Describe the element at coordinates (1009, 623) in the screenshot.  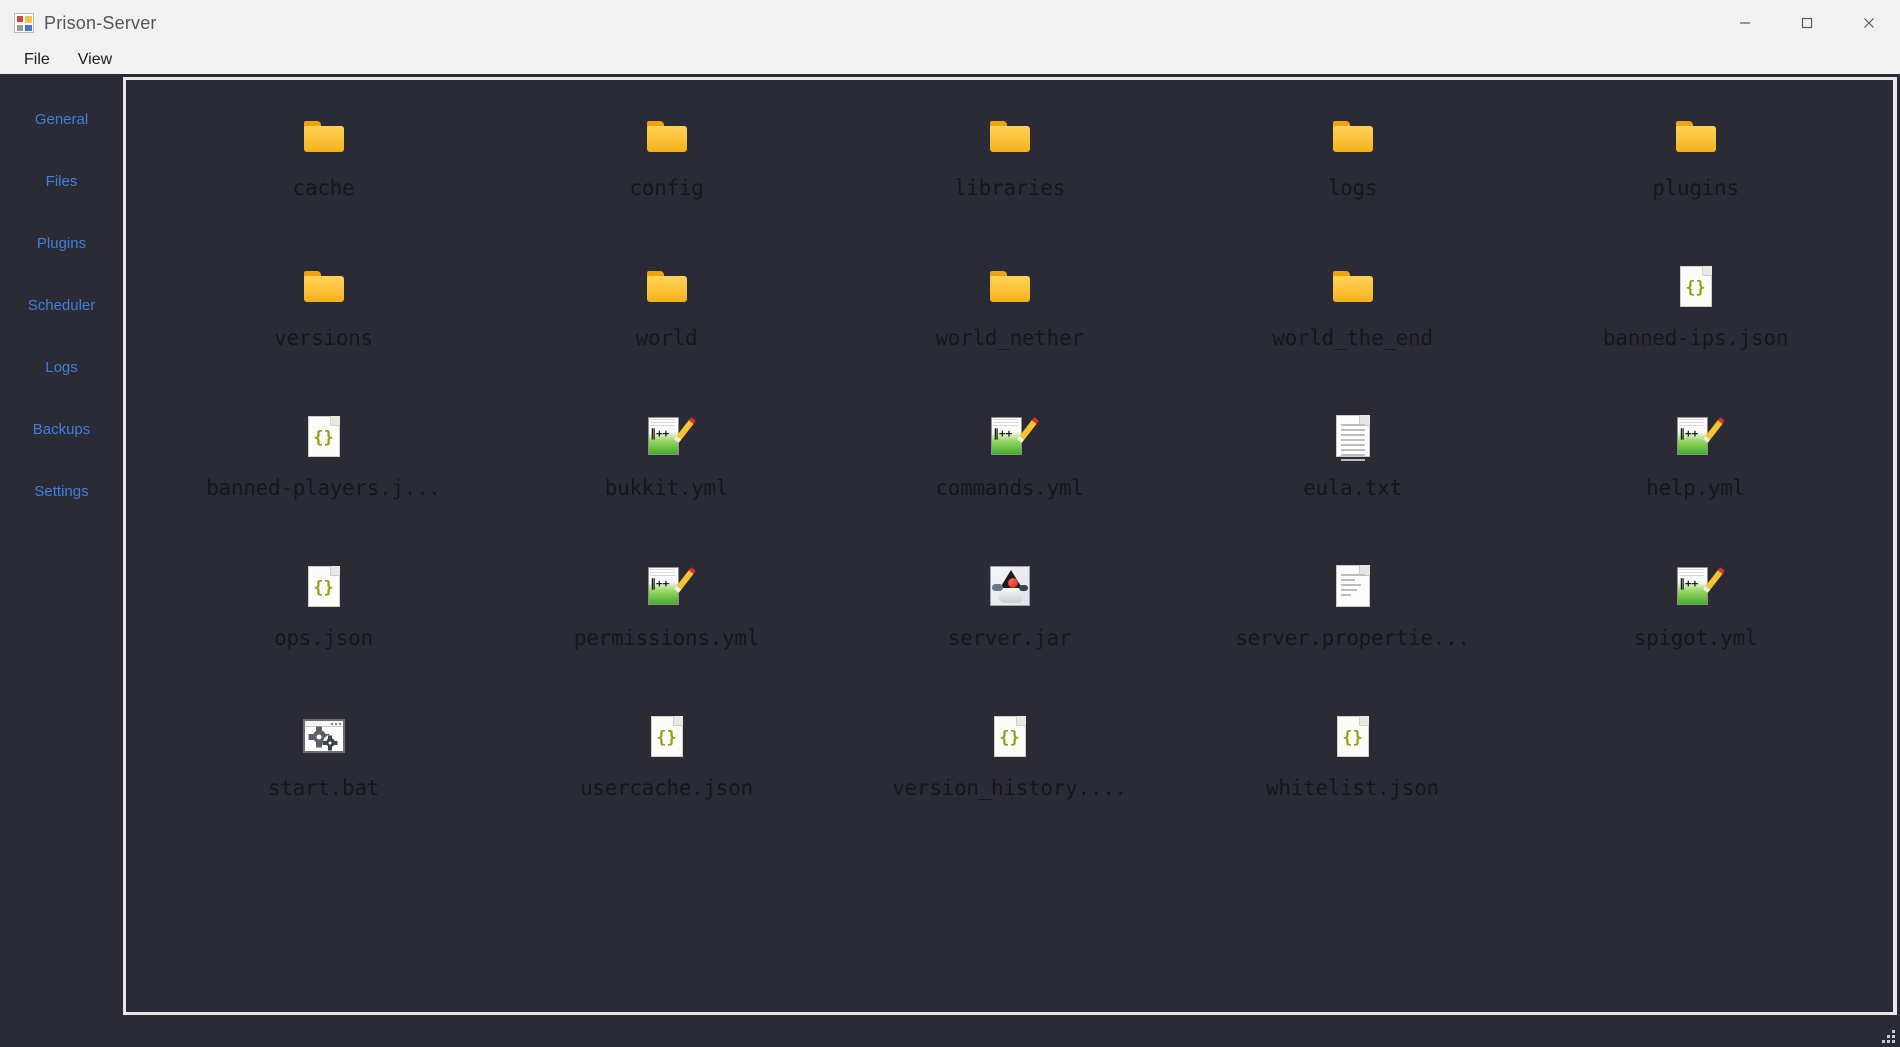
I see `file-item: server.jar` at that location.